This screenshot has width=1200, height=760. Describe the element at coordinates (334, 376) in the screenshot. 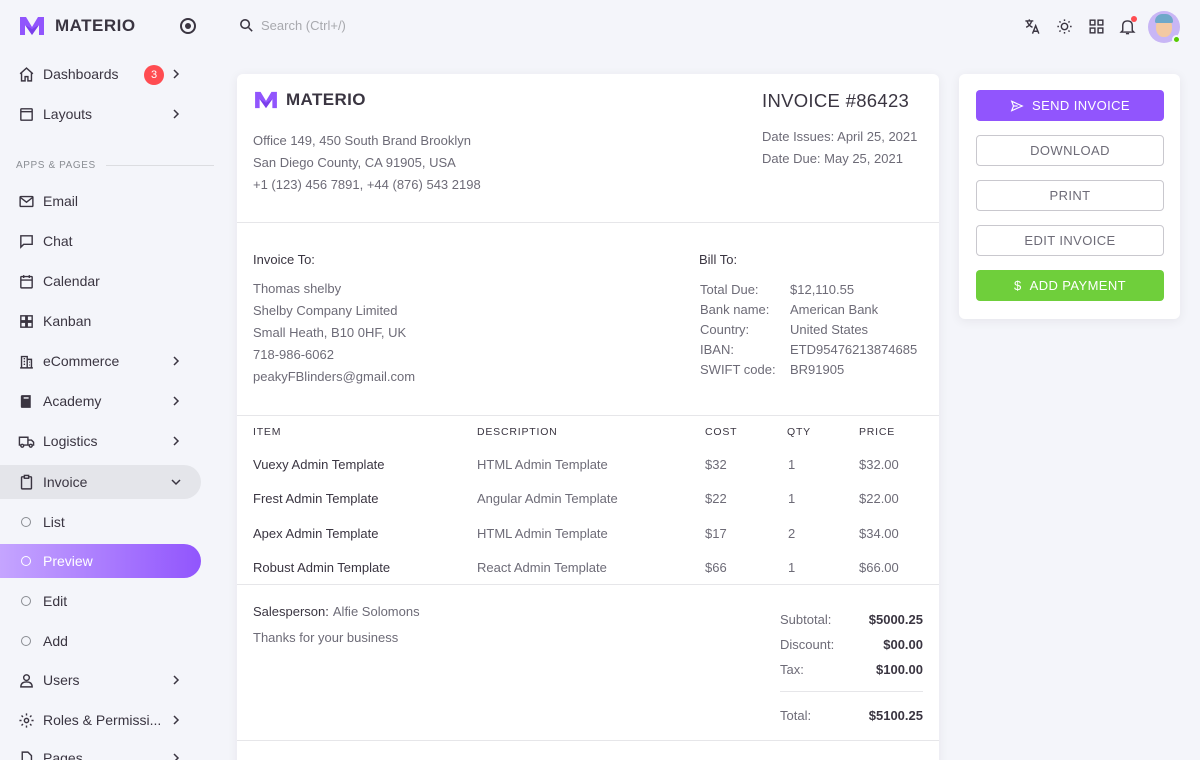

I see `client-email: peakyFBlinders@gmail.com` at that location.